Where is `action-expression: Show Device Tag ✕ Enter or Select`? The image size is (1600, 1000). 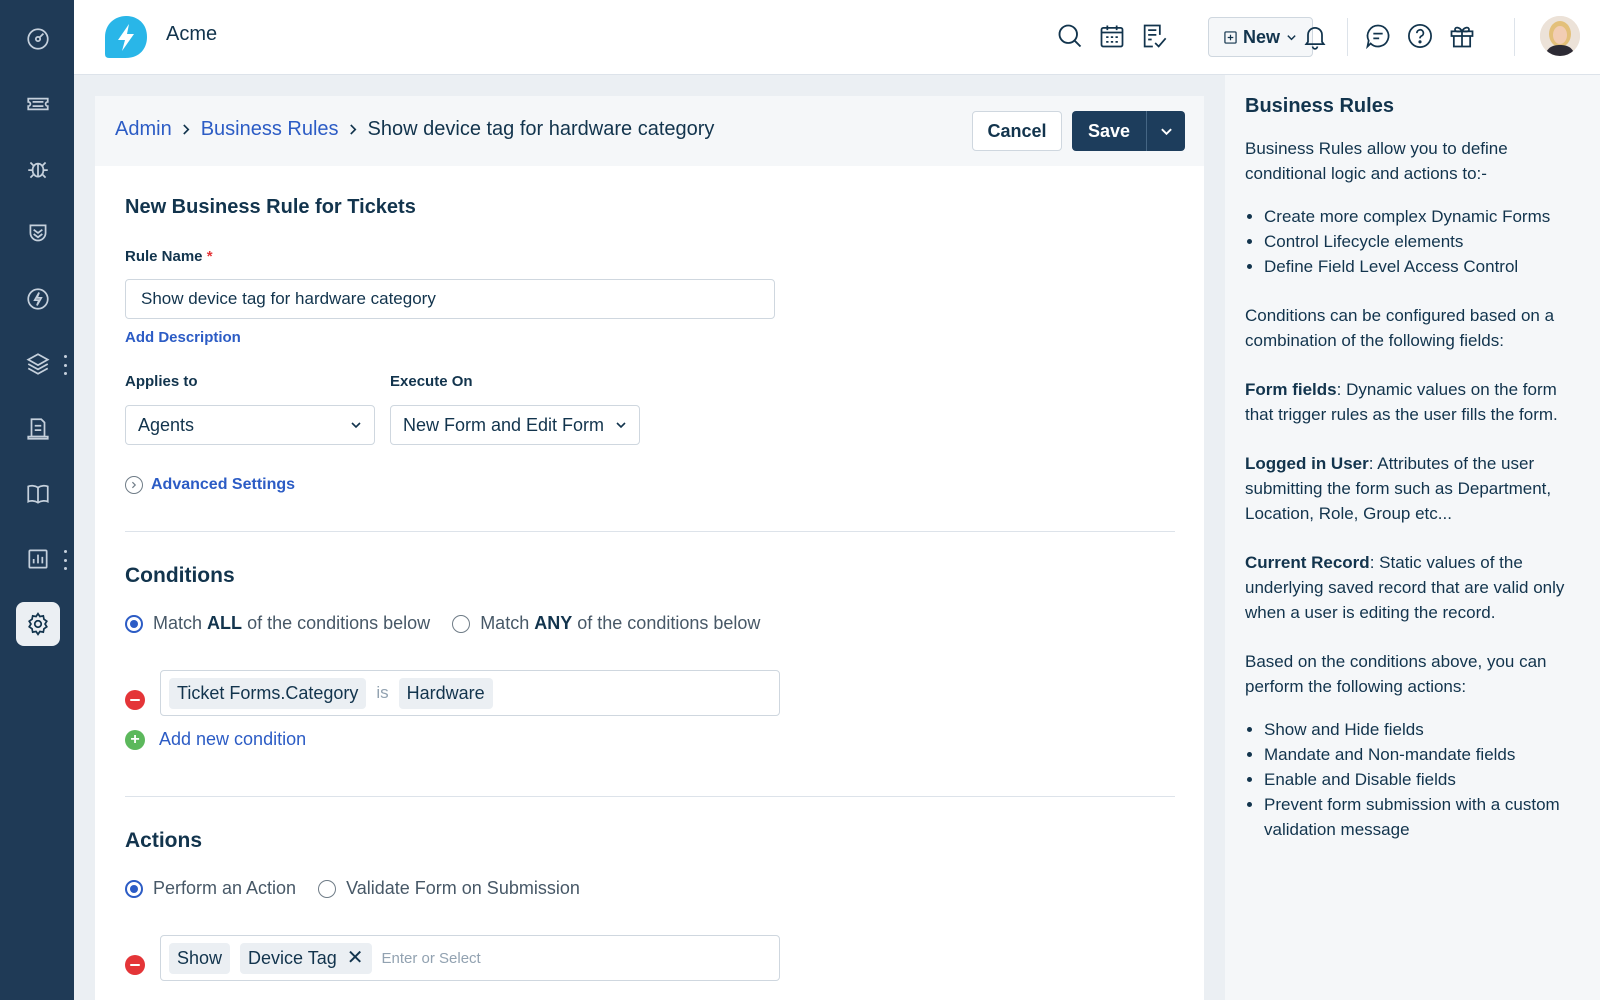 action-expression: Show Device Tag ✕ Enter or Select is located at coordinates (470, 958).